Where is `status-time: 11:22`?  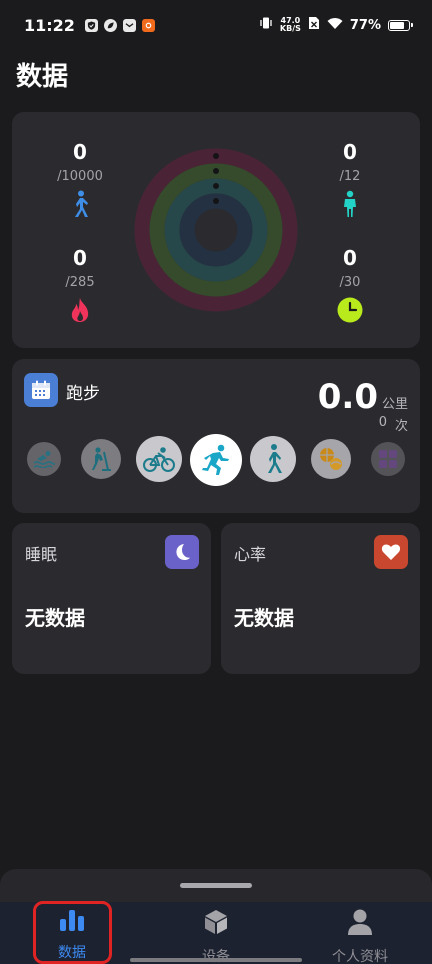 status-time: 11:22 is located at coordinates (49, 25).